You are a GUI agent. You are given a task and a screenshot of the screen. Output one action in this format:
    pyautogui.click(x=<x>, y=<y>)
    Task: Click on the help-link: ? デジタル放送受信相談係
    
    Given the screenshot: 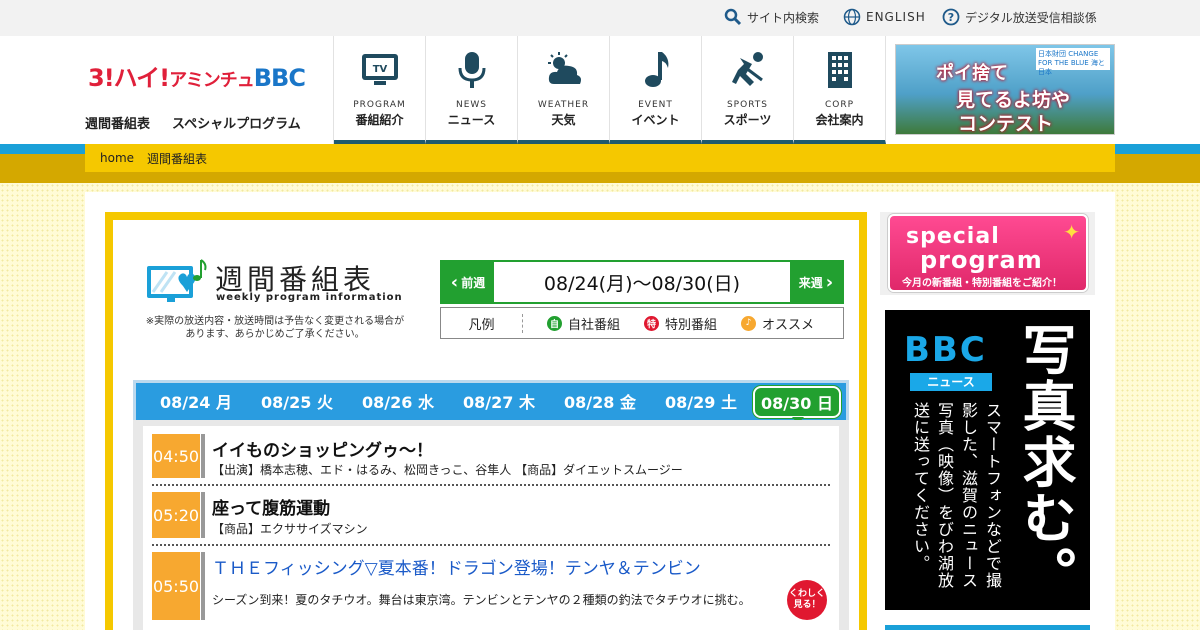 What is the action you would take?
    pyautogui.click(x=1019, y=17)
    